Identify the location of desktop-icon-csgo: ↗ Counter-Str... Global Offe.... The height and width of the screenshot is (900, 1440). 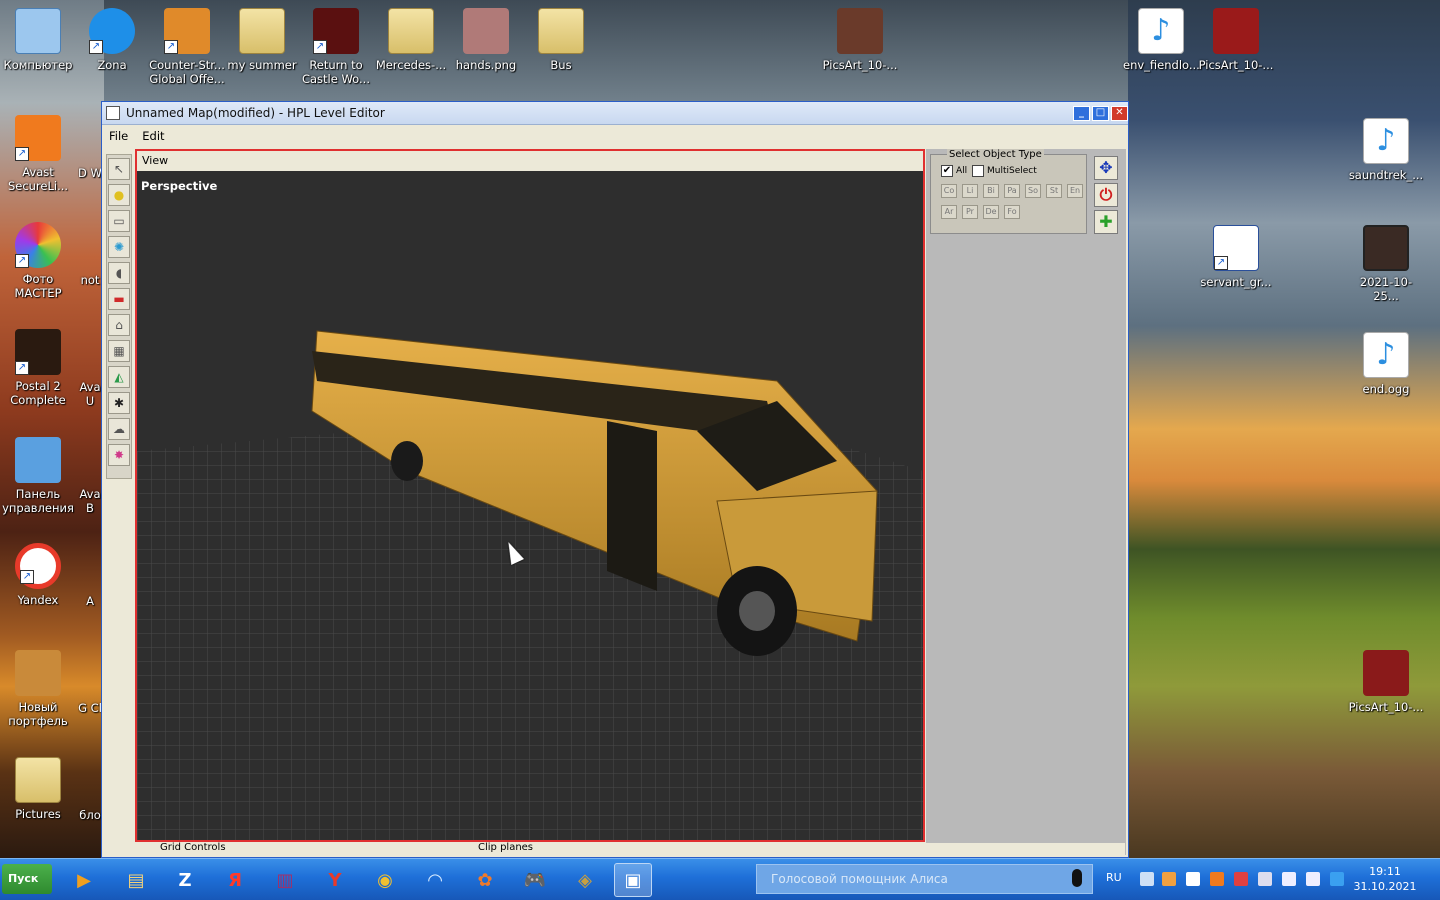
(187, 47).